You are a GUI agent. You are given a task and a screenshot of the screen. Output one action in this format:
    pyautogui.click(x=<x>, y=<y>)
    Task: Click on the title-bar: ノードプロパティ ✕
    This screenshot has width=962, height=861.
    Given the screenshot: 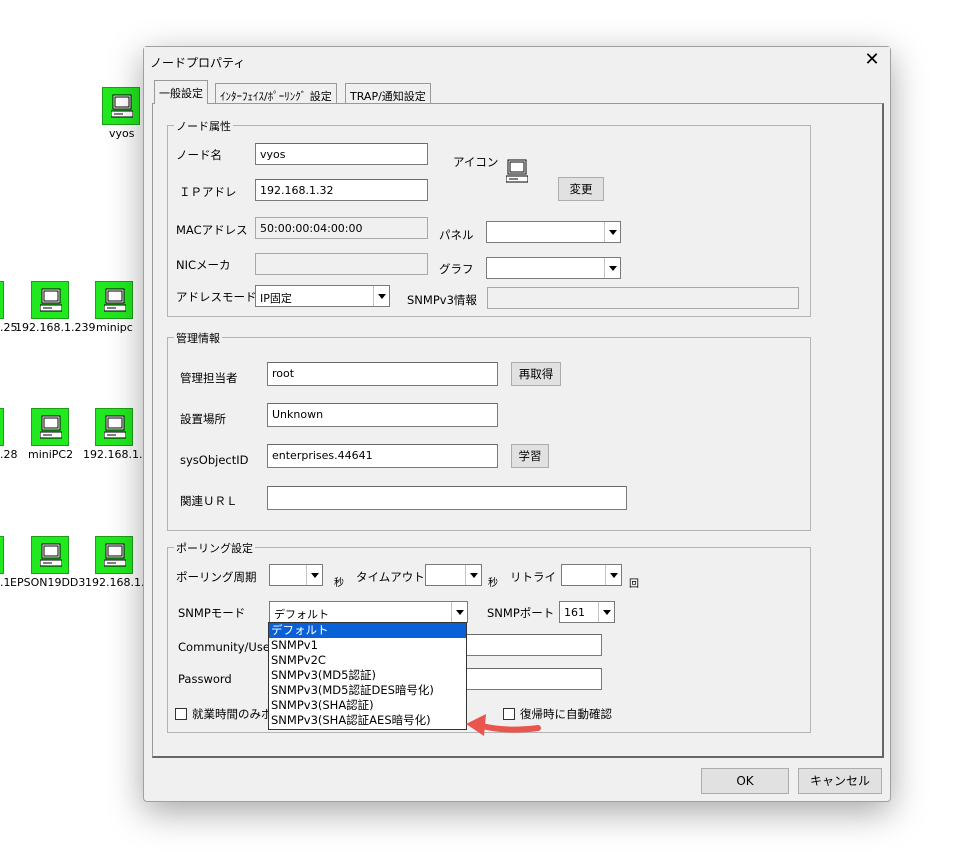 What is the action you would take?
    pyautogui.click(x=517, y=61)
    